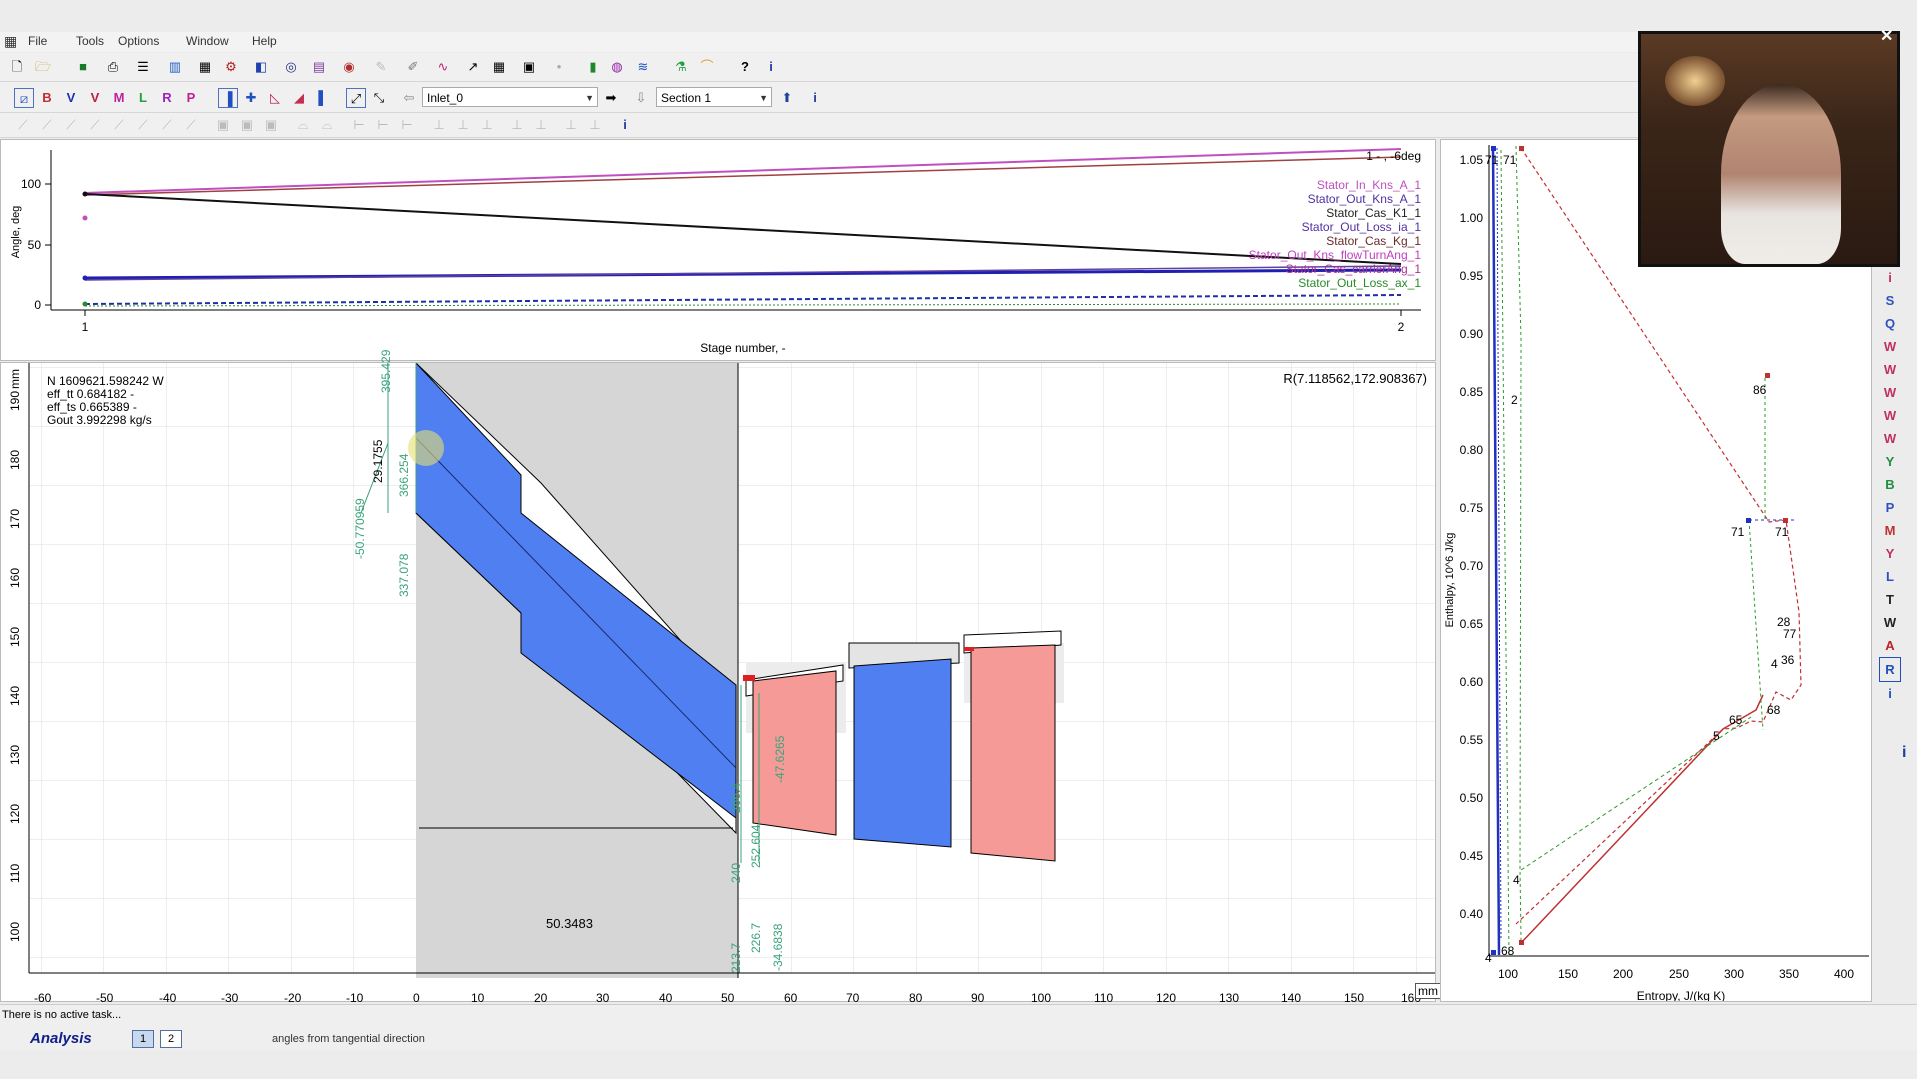  Describe the element at coordinates (175, 66) in the screenshot. I see `chart-icon: ▥` at that location.